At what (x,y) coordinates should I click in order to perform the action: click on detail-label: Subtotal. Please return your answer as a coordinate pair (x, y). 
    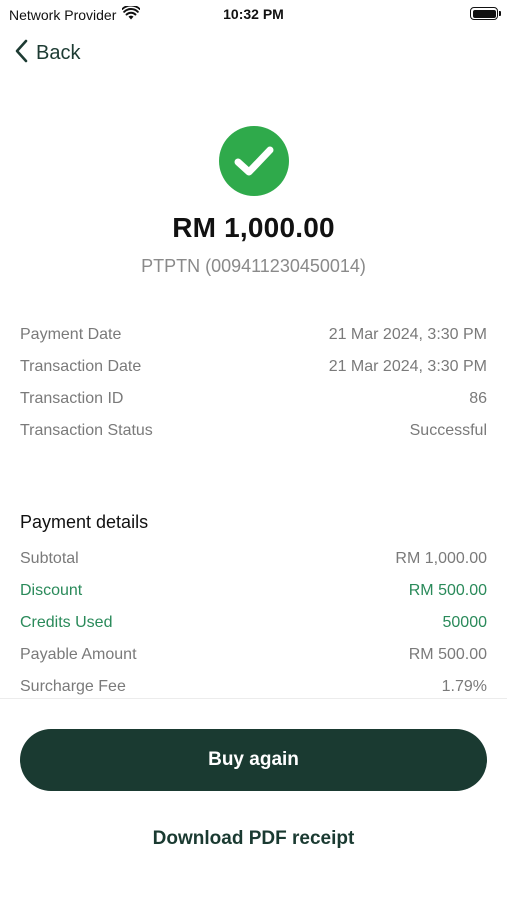
    Looking at the image, I should click on (49, 558).